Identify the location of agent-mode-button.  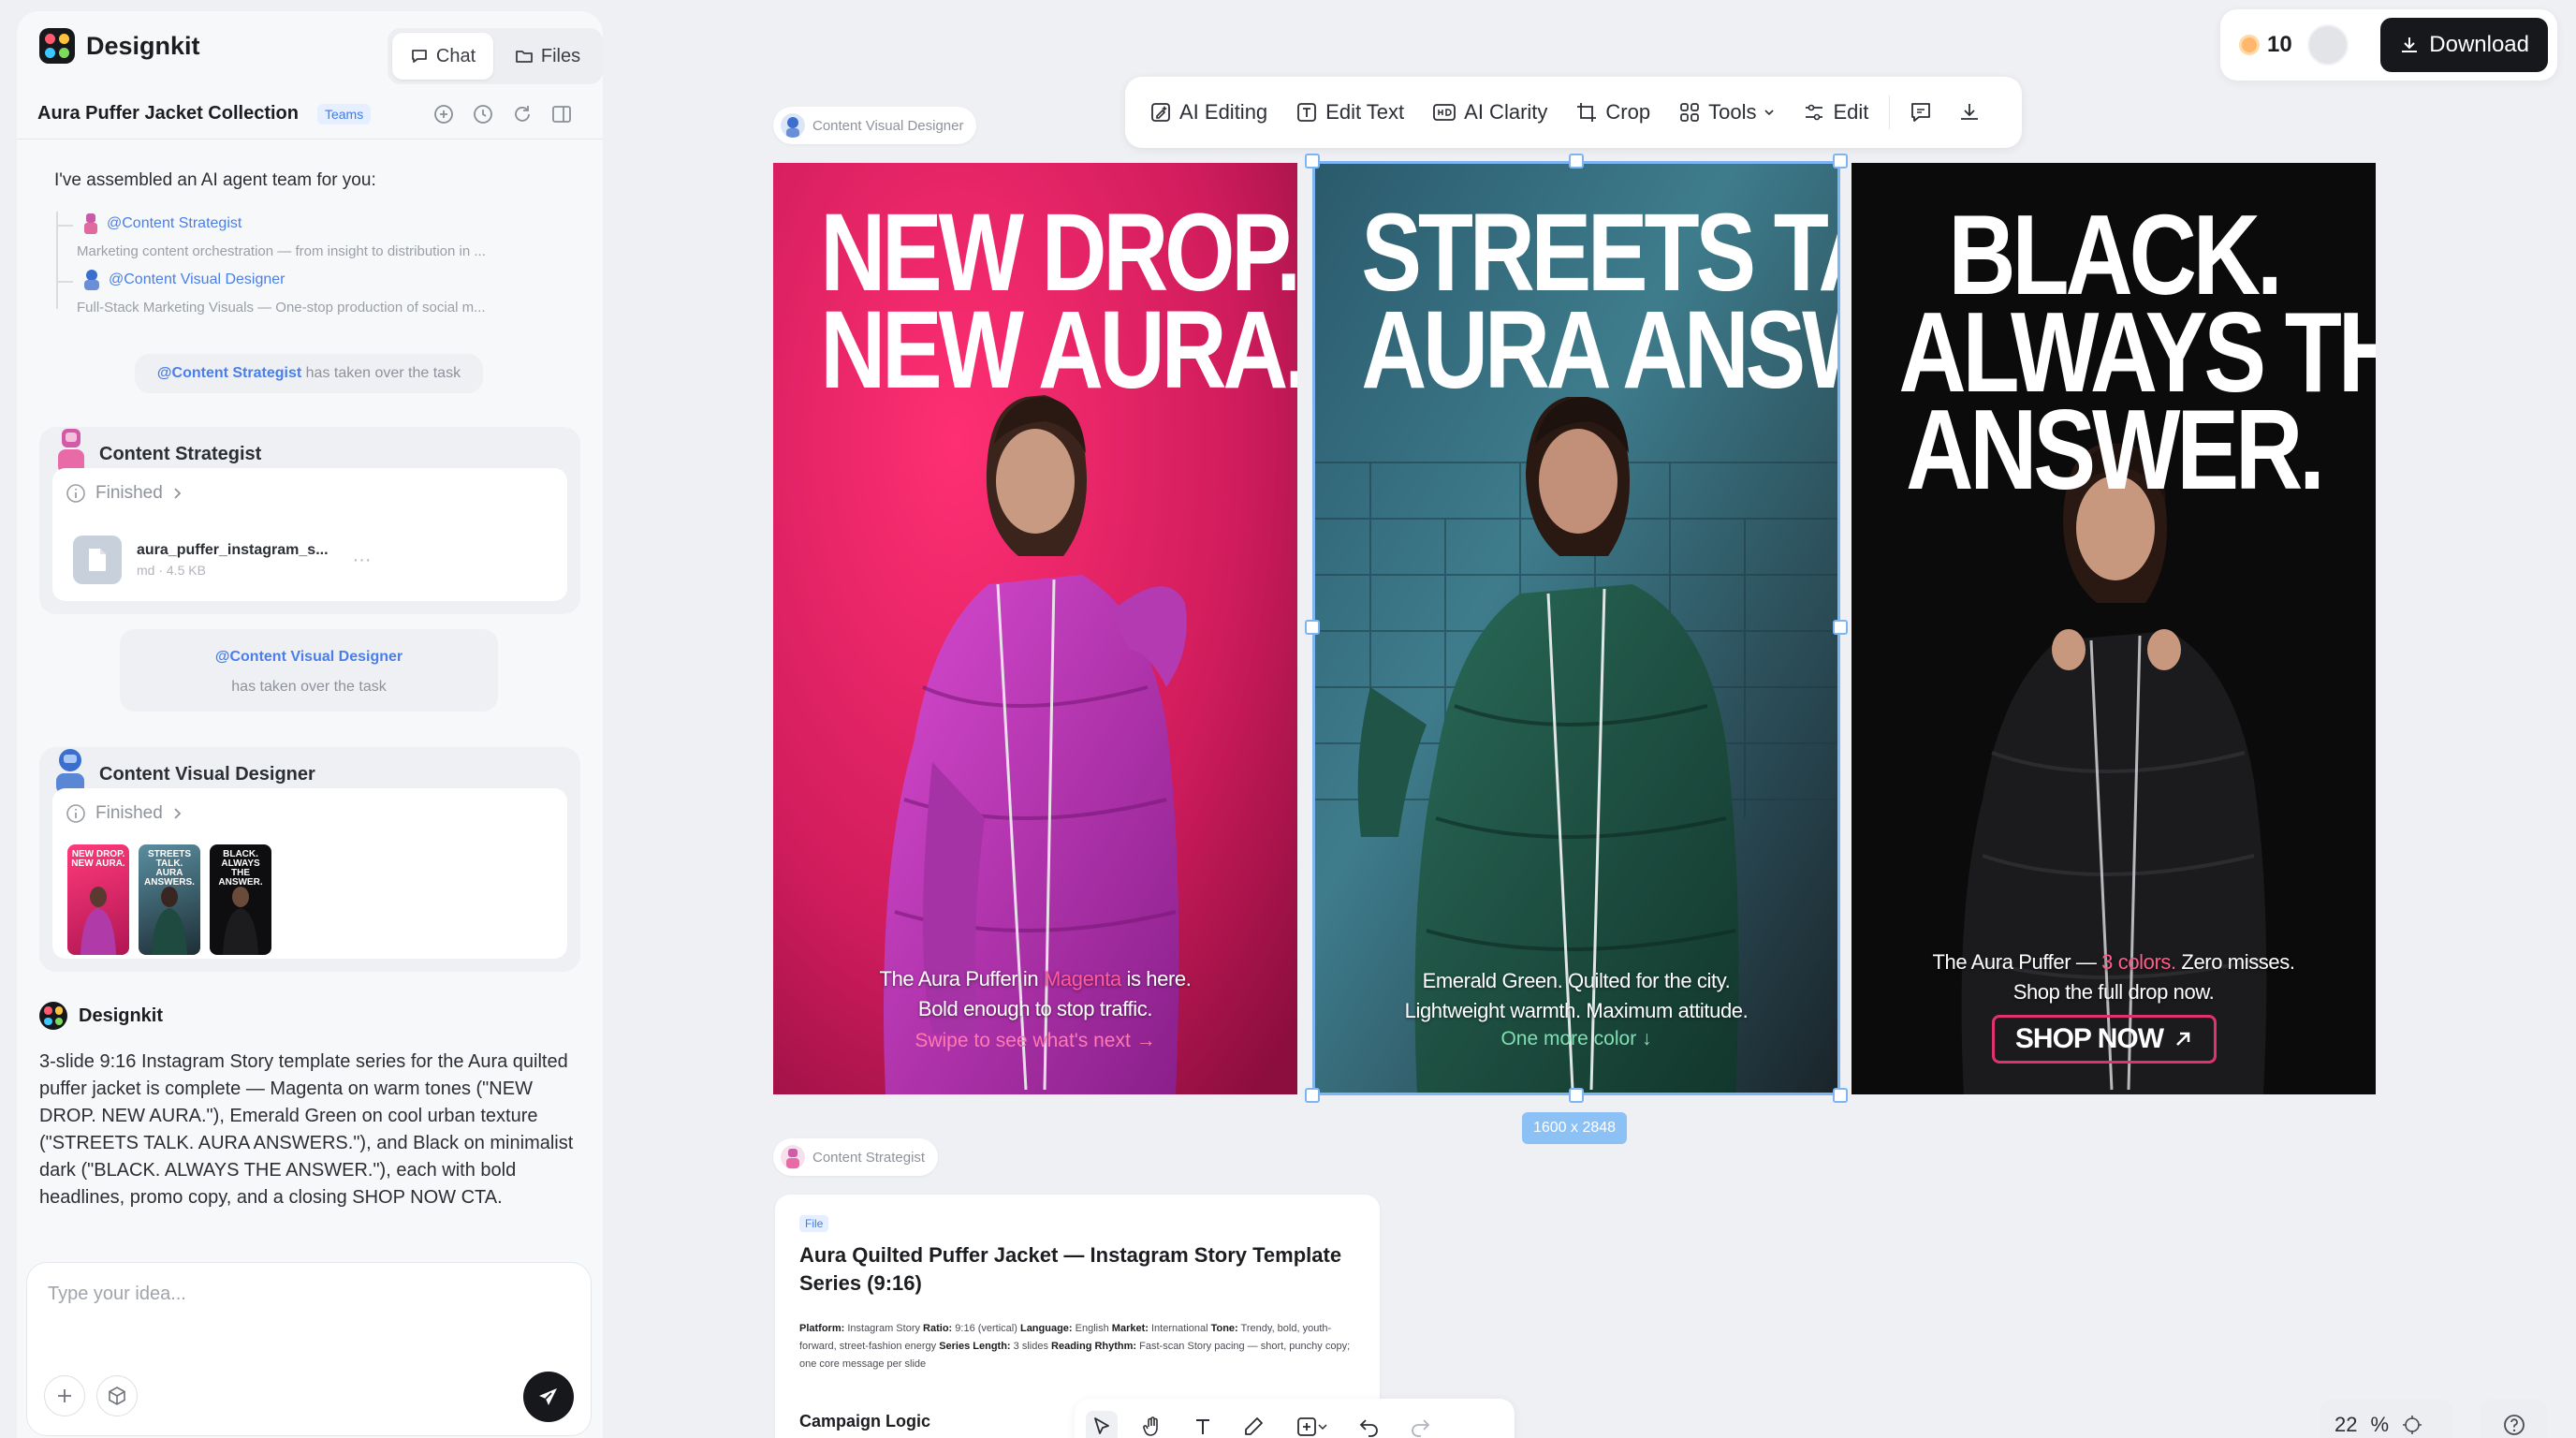
(117, 1395).